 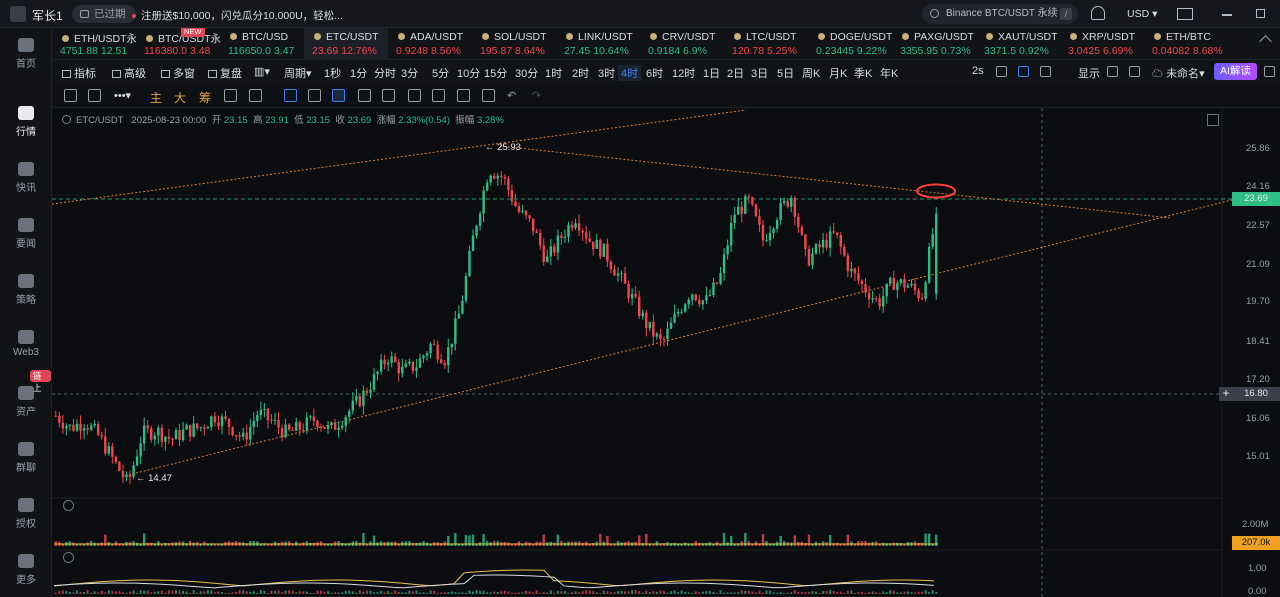 What do you see at coordinates (307, 424) in the screenshot?
I see `candle-body` at bounding box center [307, 424].